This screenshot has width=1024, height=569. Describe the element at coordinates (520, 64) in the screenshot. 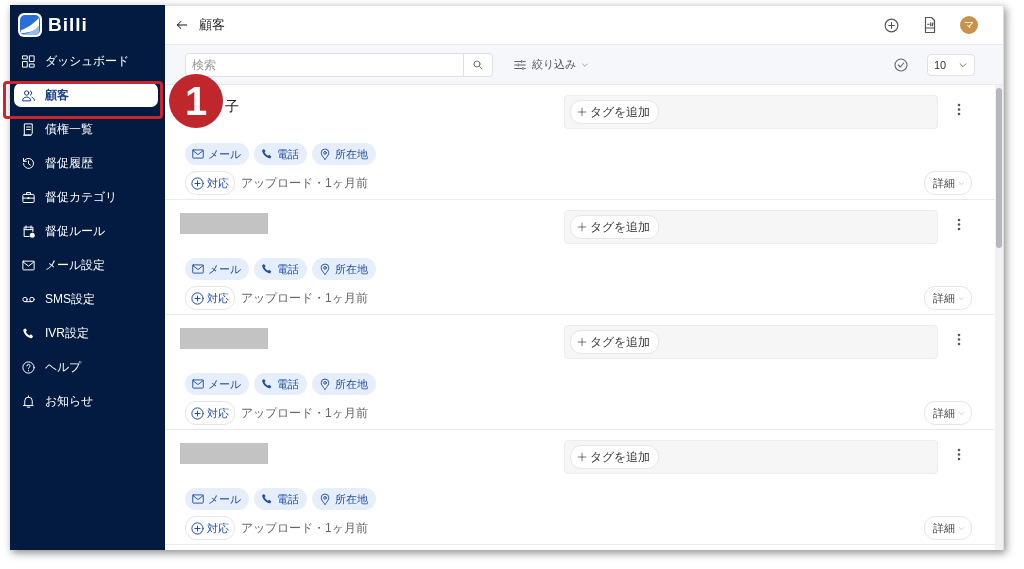

I see `sliders-icon` at that location.